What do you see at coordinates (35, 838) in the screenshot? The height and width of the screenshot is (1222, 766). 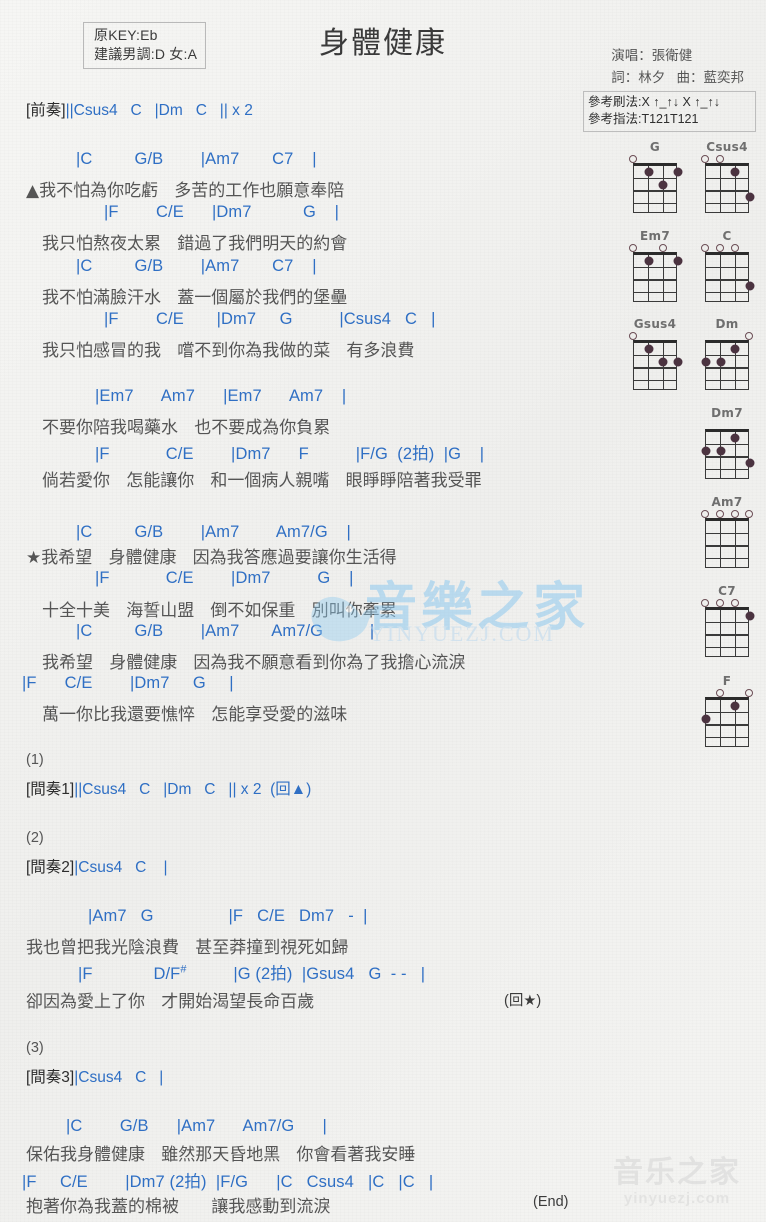 I see `section-tag: (2)` at bounding box center [35, 838].